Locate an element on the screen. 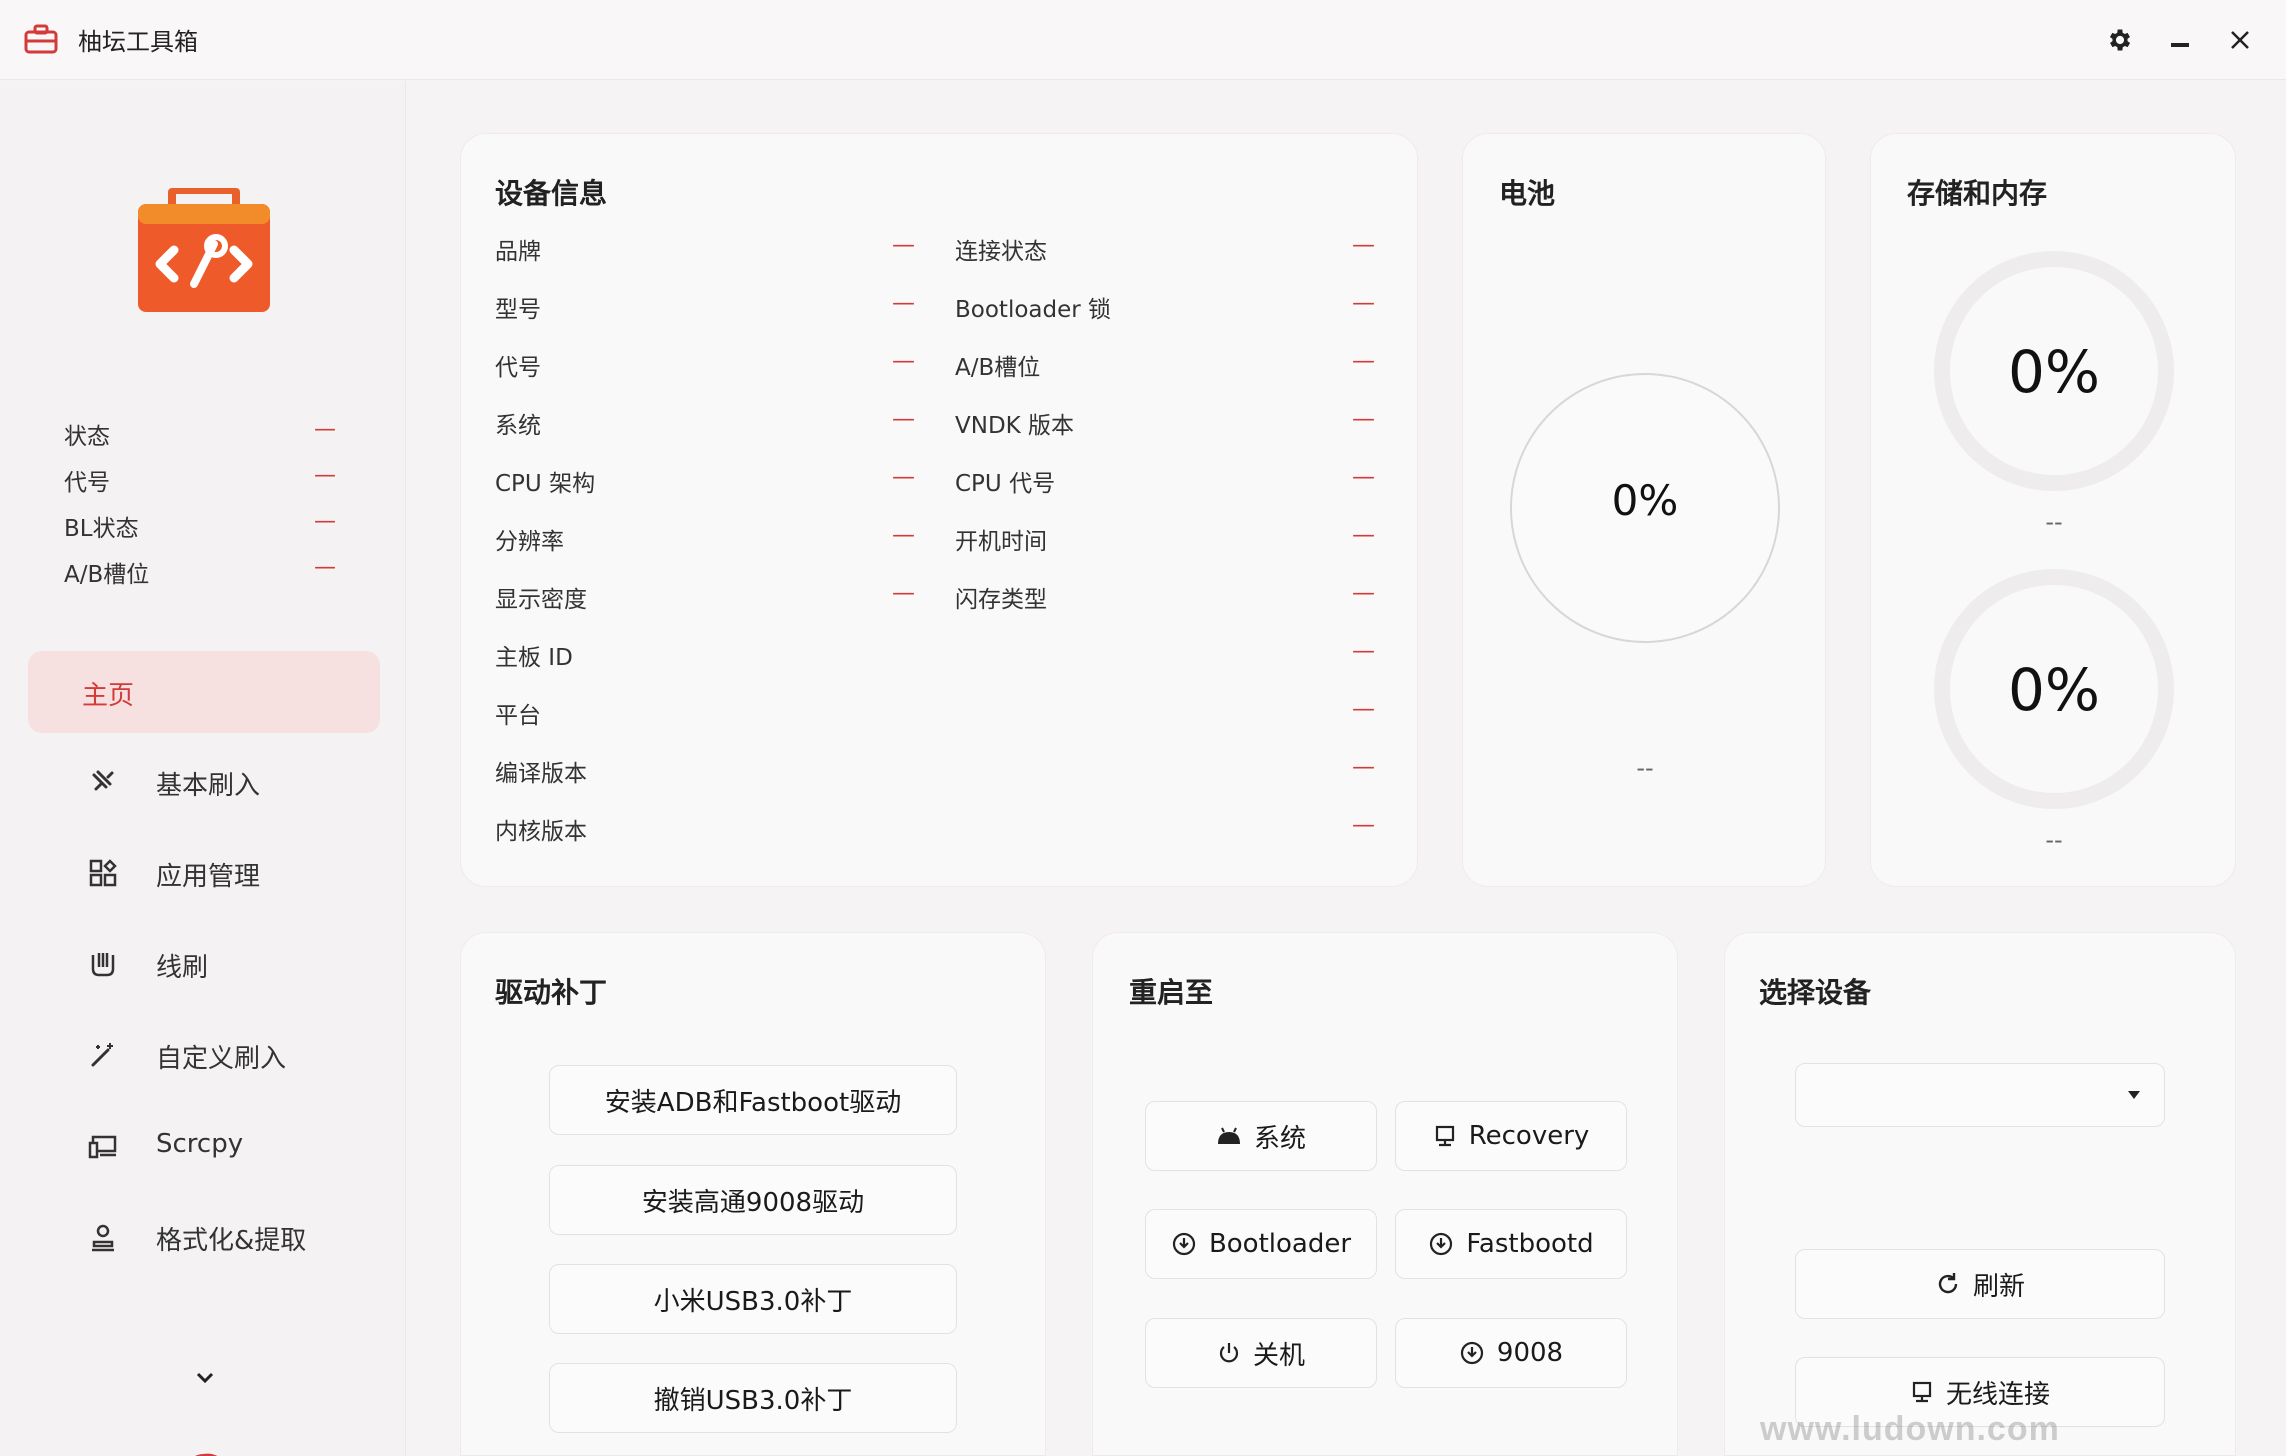  toolbox-icon is located at coordinates (41, 39).